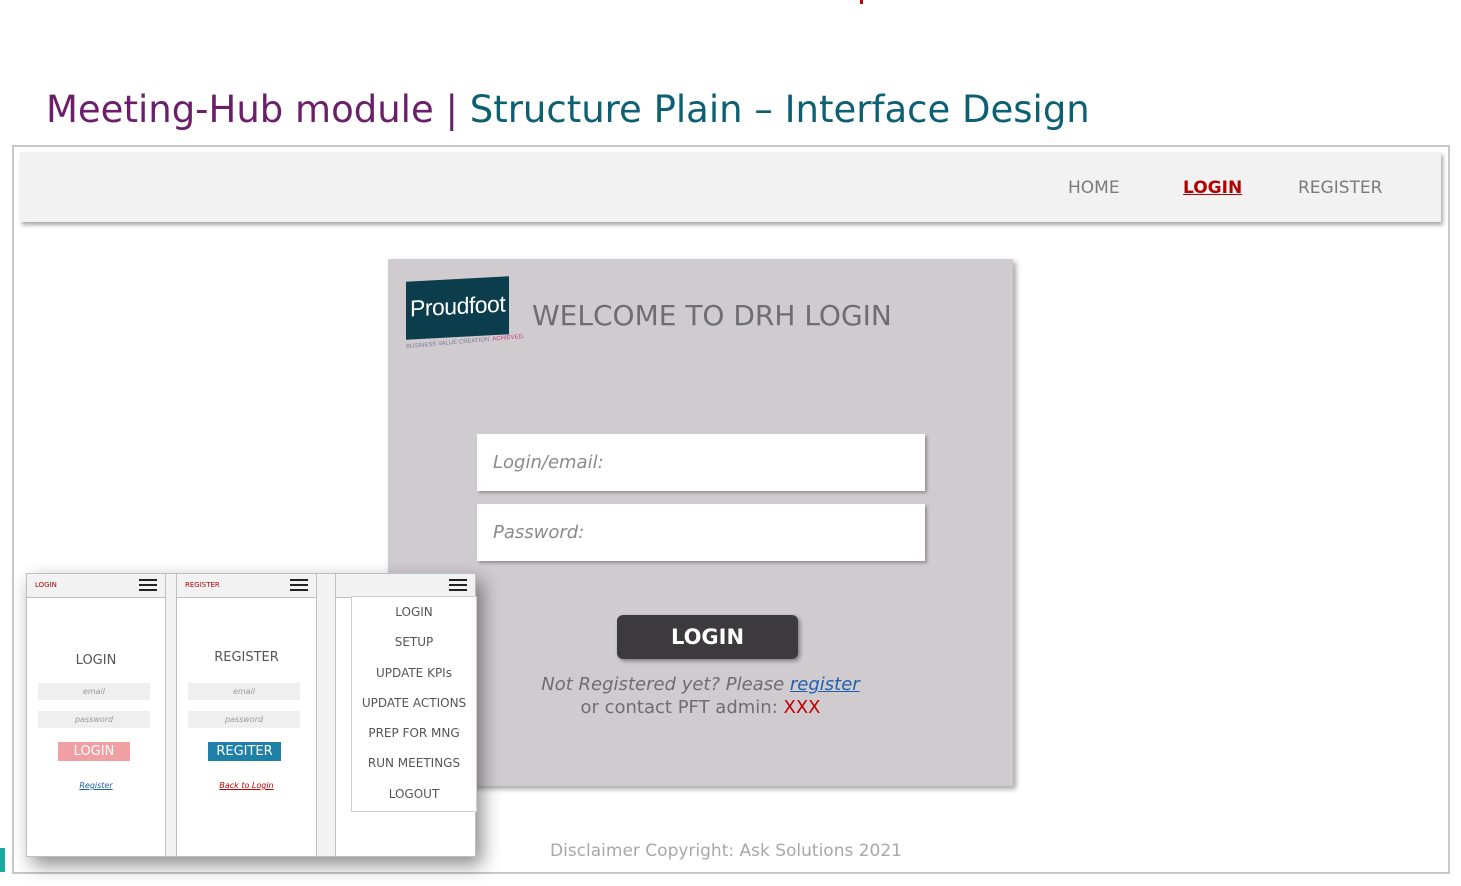  I want to click on slide-accent-mark, so click(2, 860).